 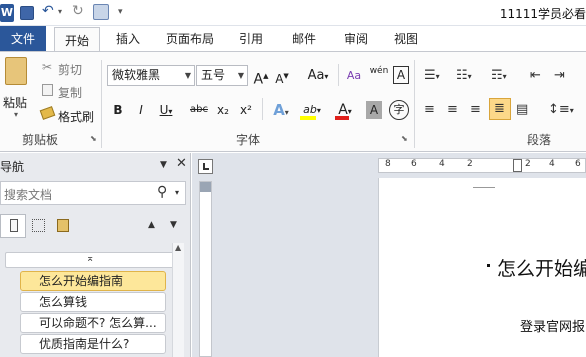 I want to click on copy-icon, so click(x=47, y=90).